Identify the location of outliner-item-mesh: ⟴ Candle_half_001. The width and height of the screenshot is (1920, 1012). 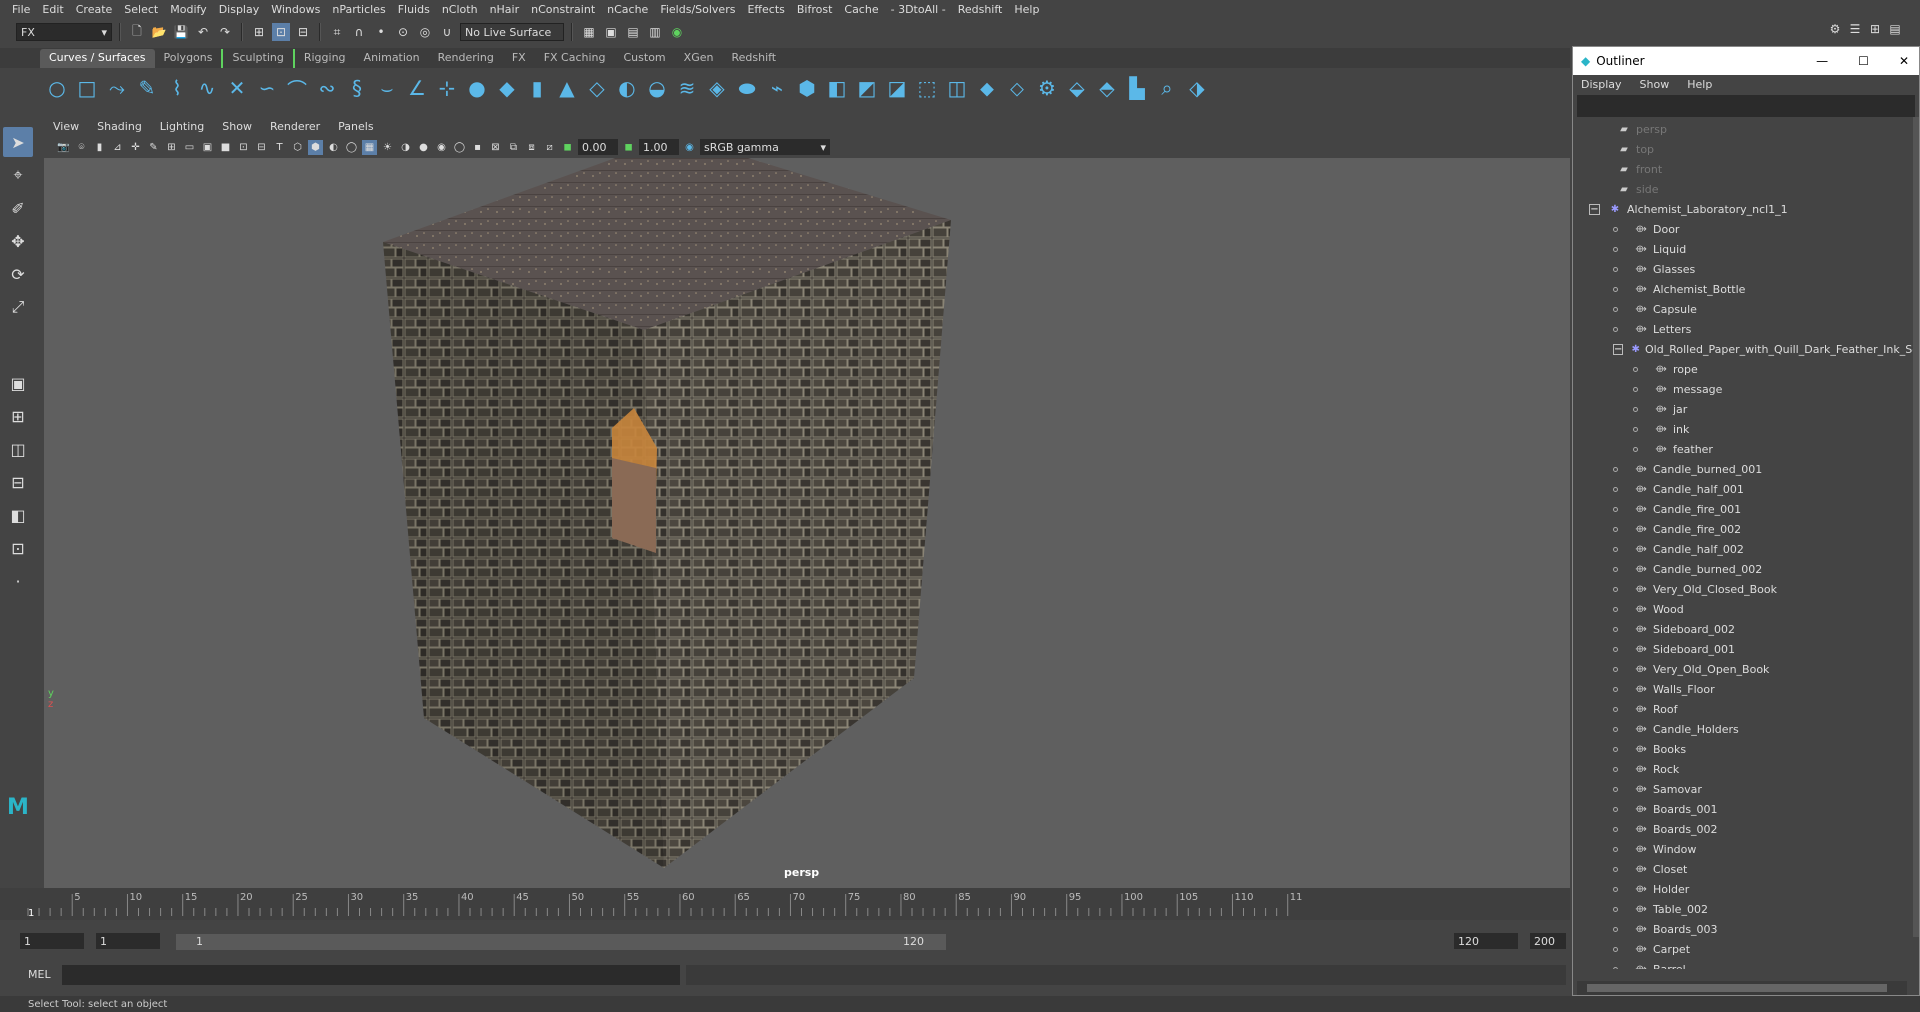
(1746, 489).